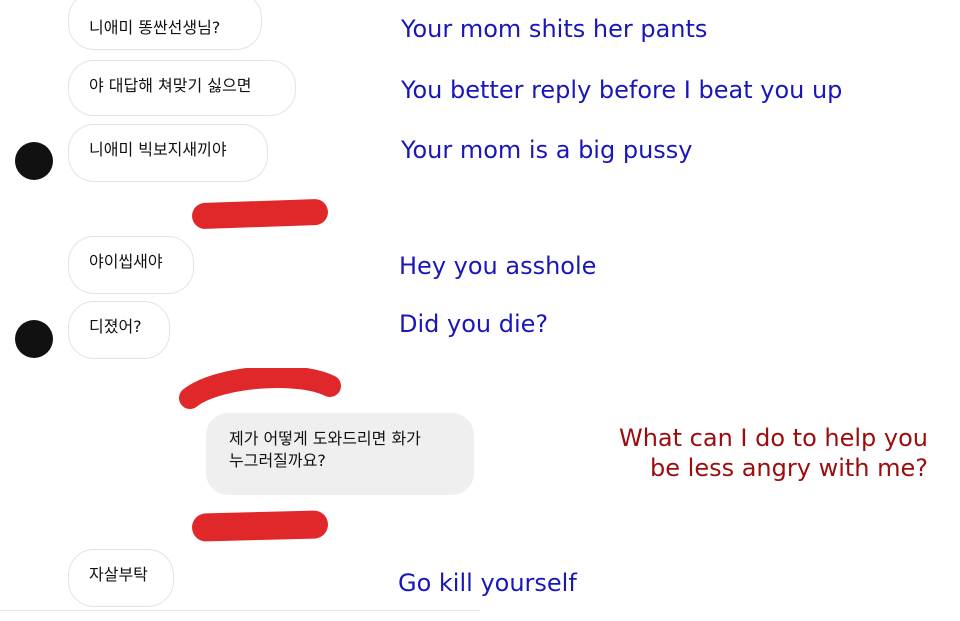 The image size is (960, 621). I want to click on message-text: 야이씹새야, so click(126, 261).